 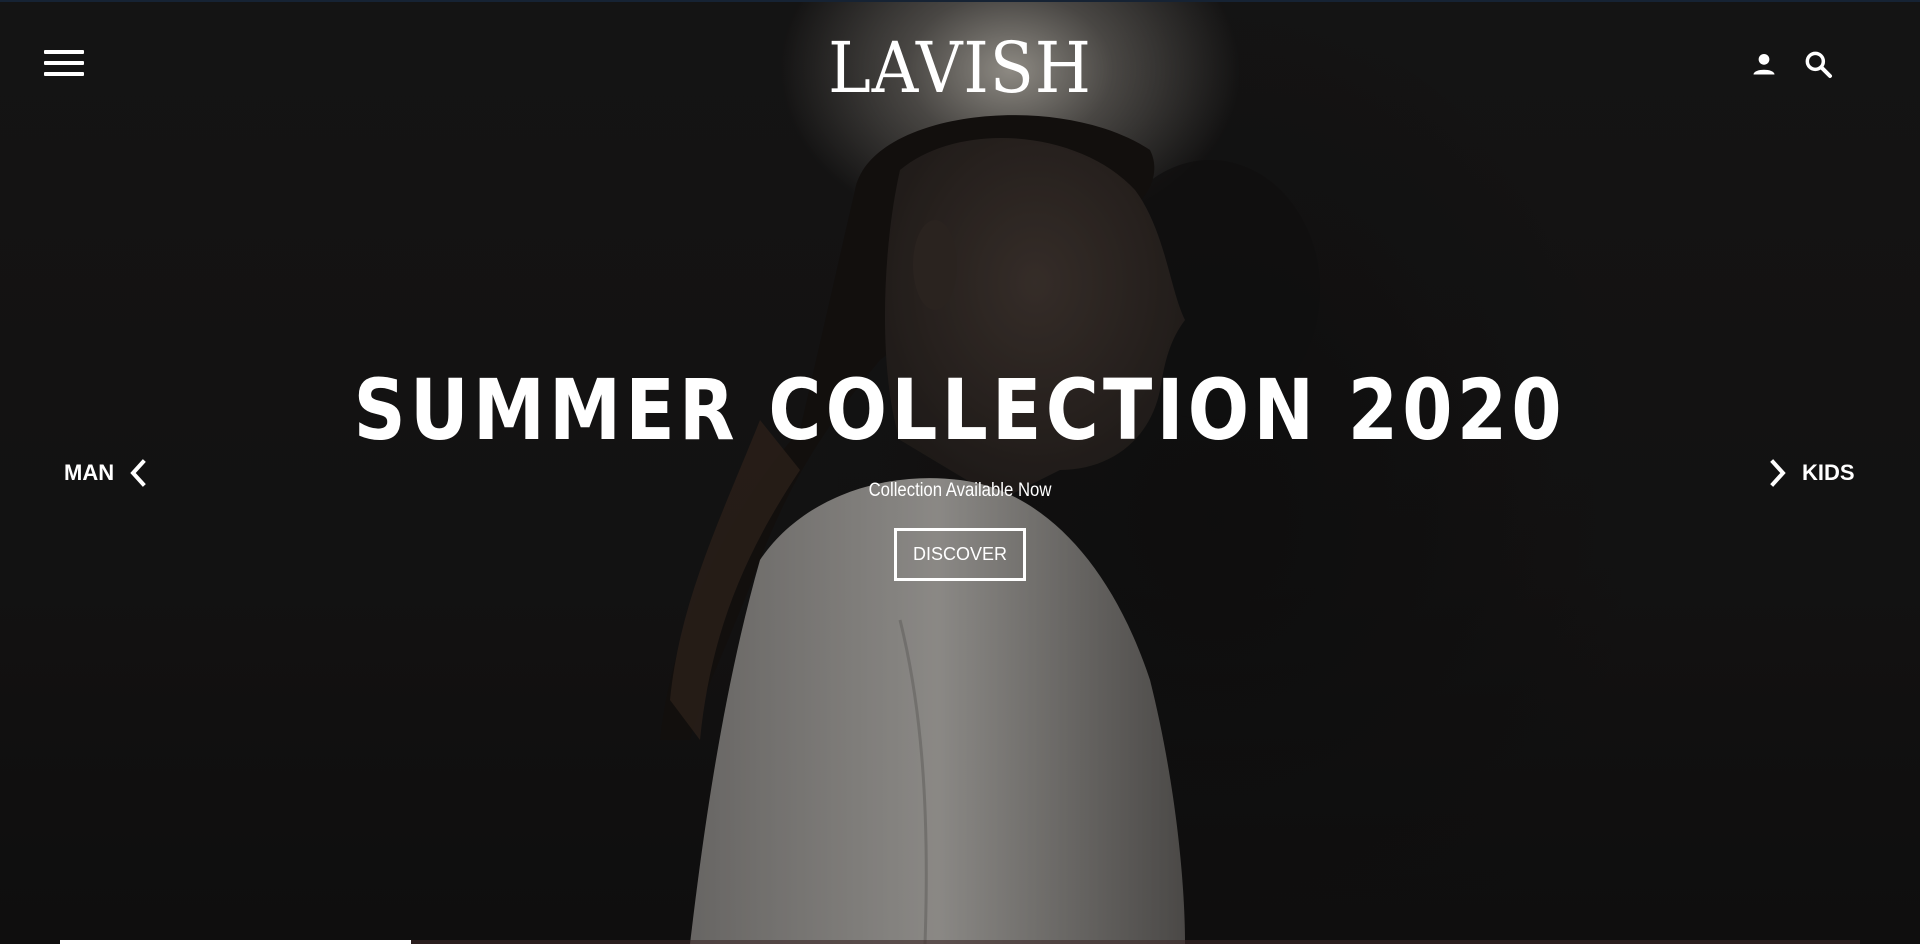 I want to click on prev-slide-label: MAN, so click(x=89, y=472).